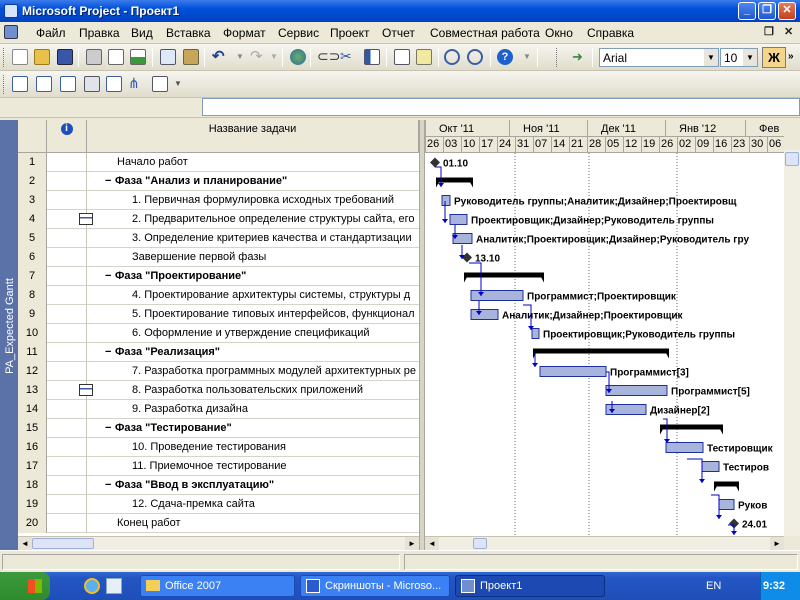  I want to click on row-number: 6, so click(32, 257).